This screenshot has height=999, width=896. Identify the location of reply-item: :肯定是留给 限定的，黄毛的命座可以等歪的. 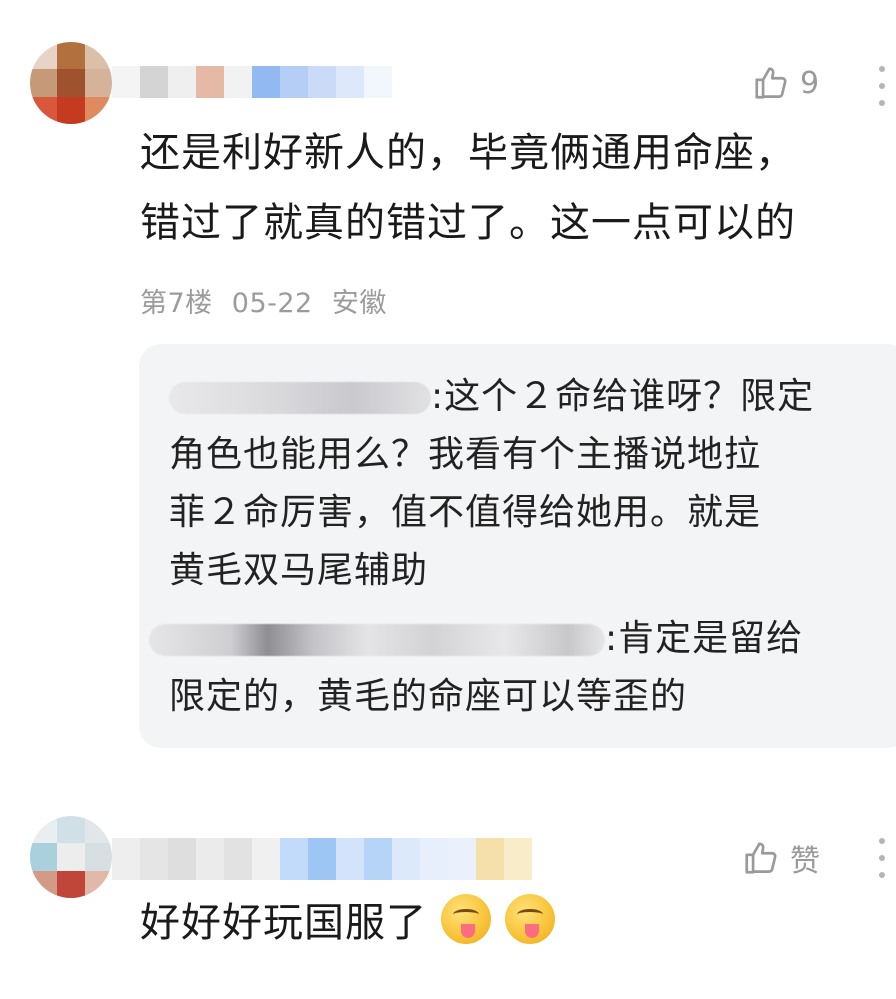
(499, 668).